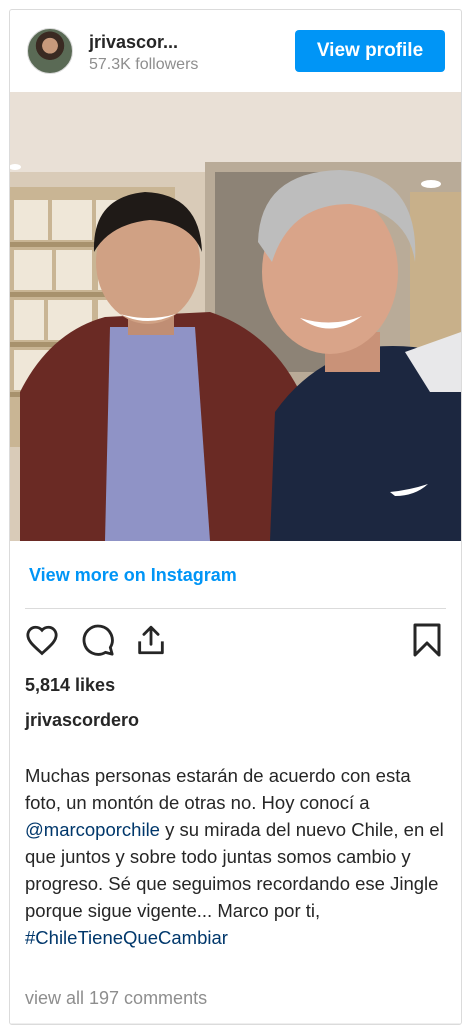 Image resolution: width=471 pixels, height=1032 pixels. I want to click on bookmark-icon, so click(427, 640).